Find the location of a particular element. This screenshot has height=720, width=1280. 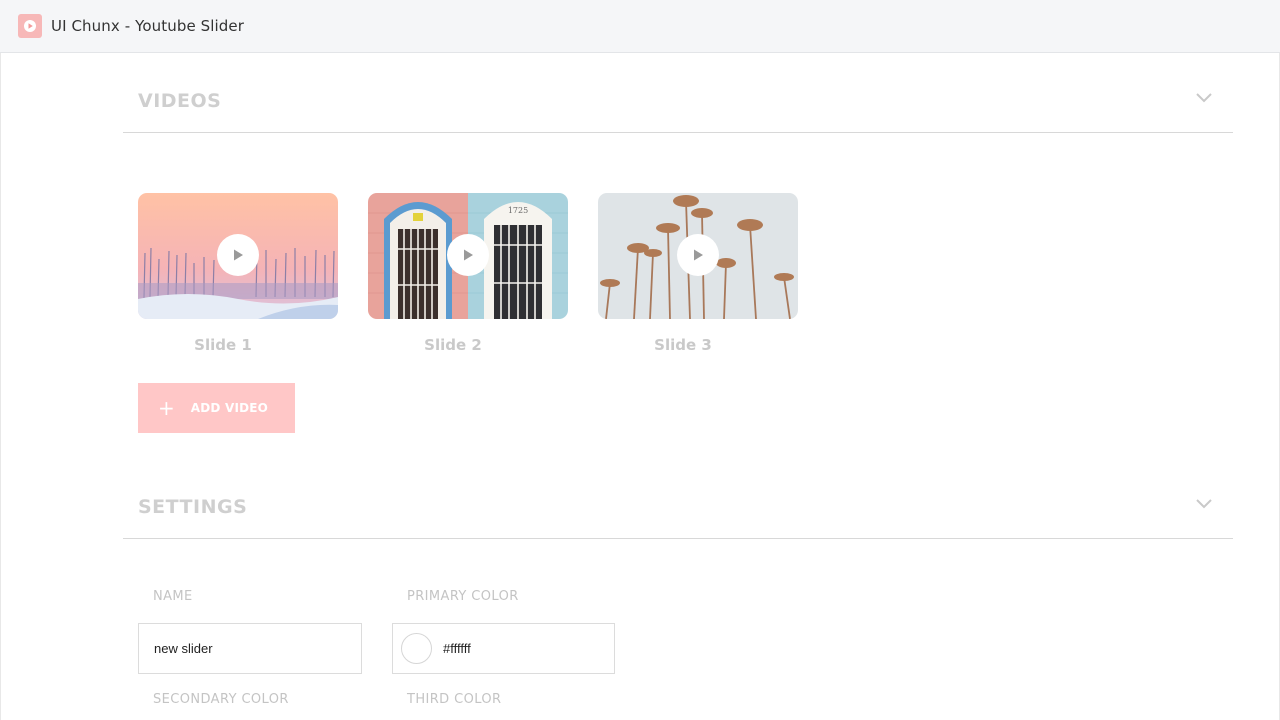

slide-1-label: Slide 1 is located at coordinates (223, 345).